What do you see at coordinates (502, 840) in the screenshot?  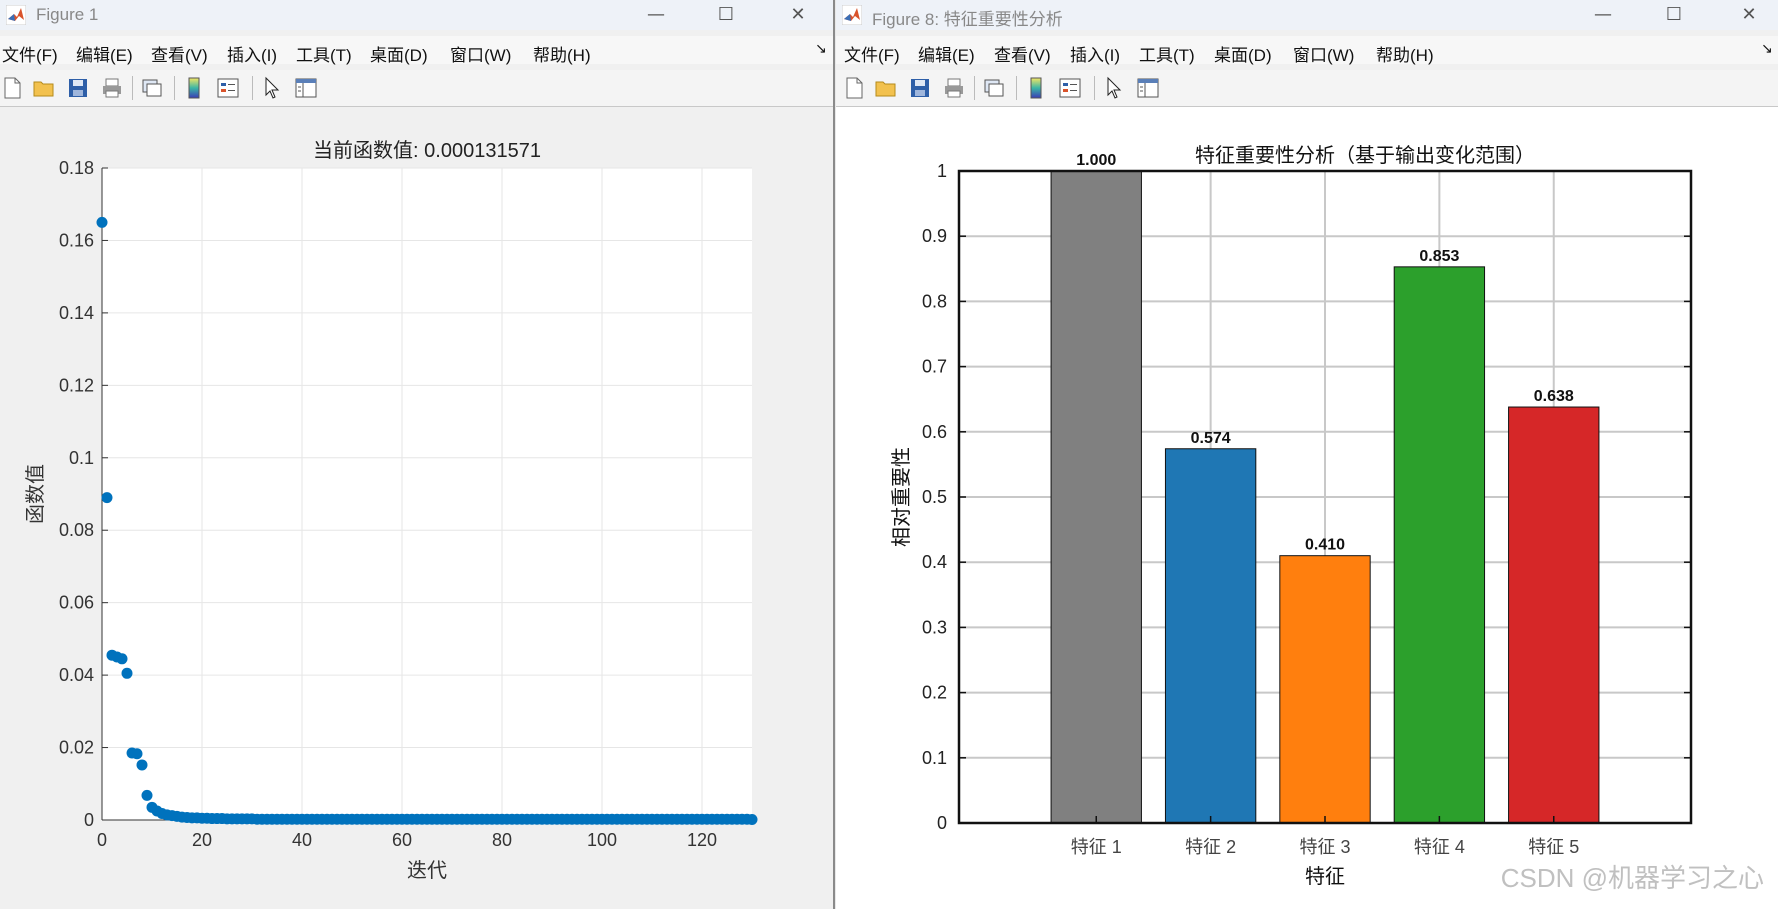 I see `x-tick-label: 80` at bounding box center [502, 840].